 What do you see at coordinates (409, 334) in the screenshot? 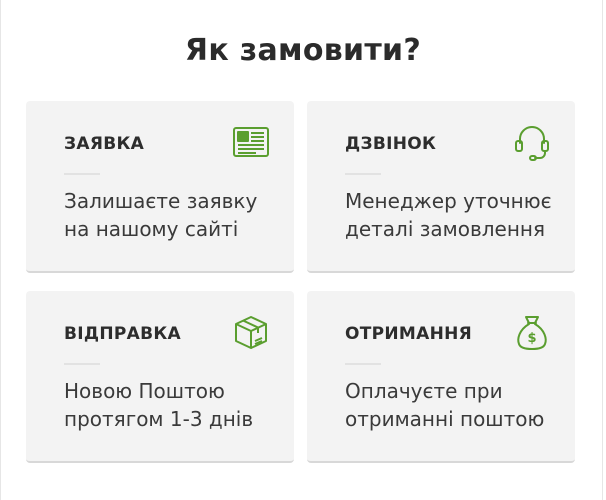
I see `step-title: ОТРИМАННЯ` at bounding box center [409, 334].